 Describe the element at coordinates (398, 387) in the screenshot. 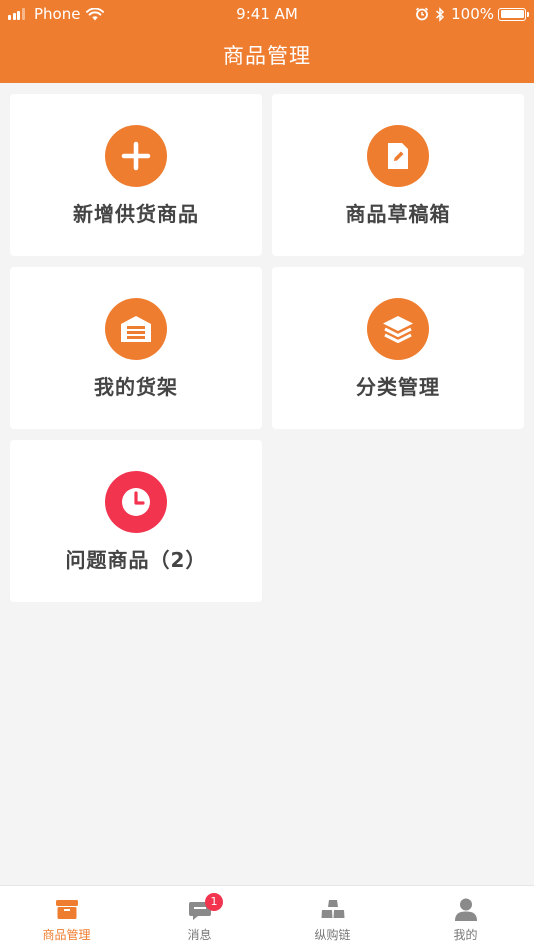

I see `card-label: 分类管理` at that location.